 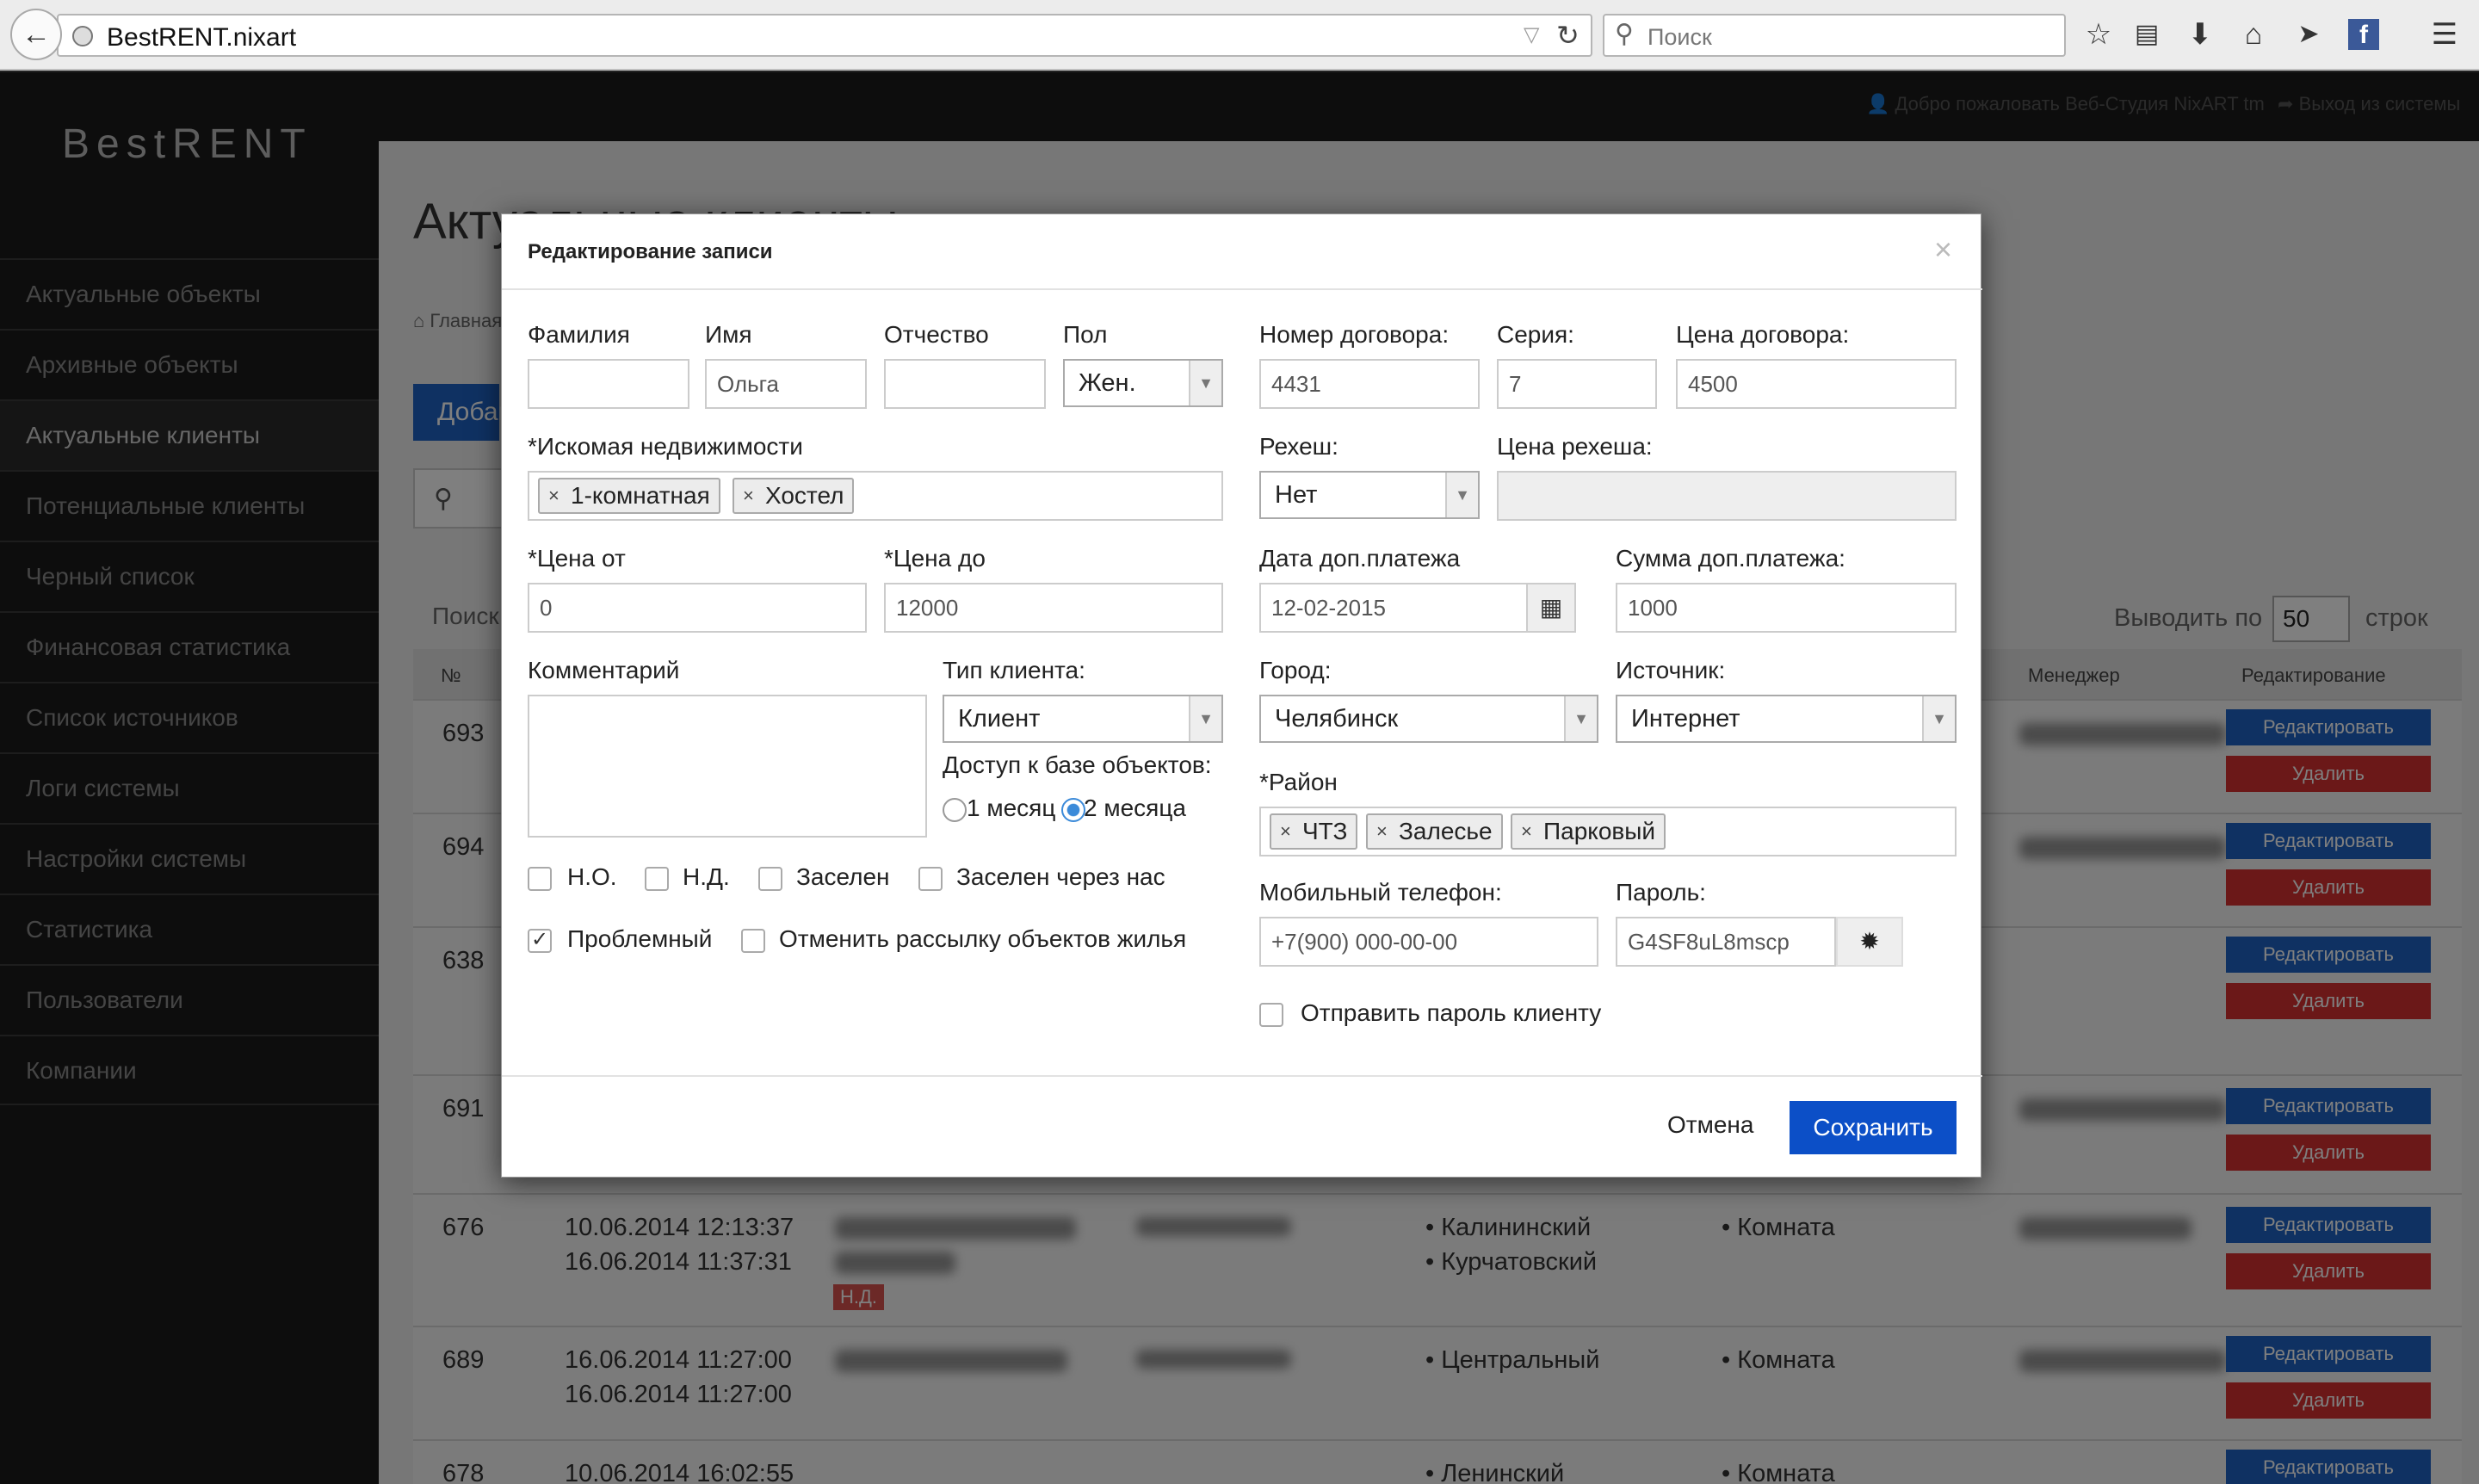 What do you see at coordinates (1242, 1076) in the screenshot?
I see `footer-divider` at bounding box center [1242, 1076].